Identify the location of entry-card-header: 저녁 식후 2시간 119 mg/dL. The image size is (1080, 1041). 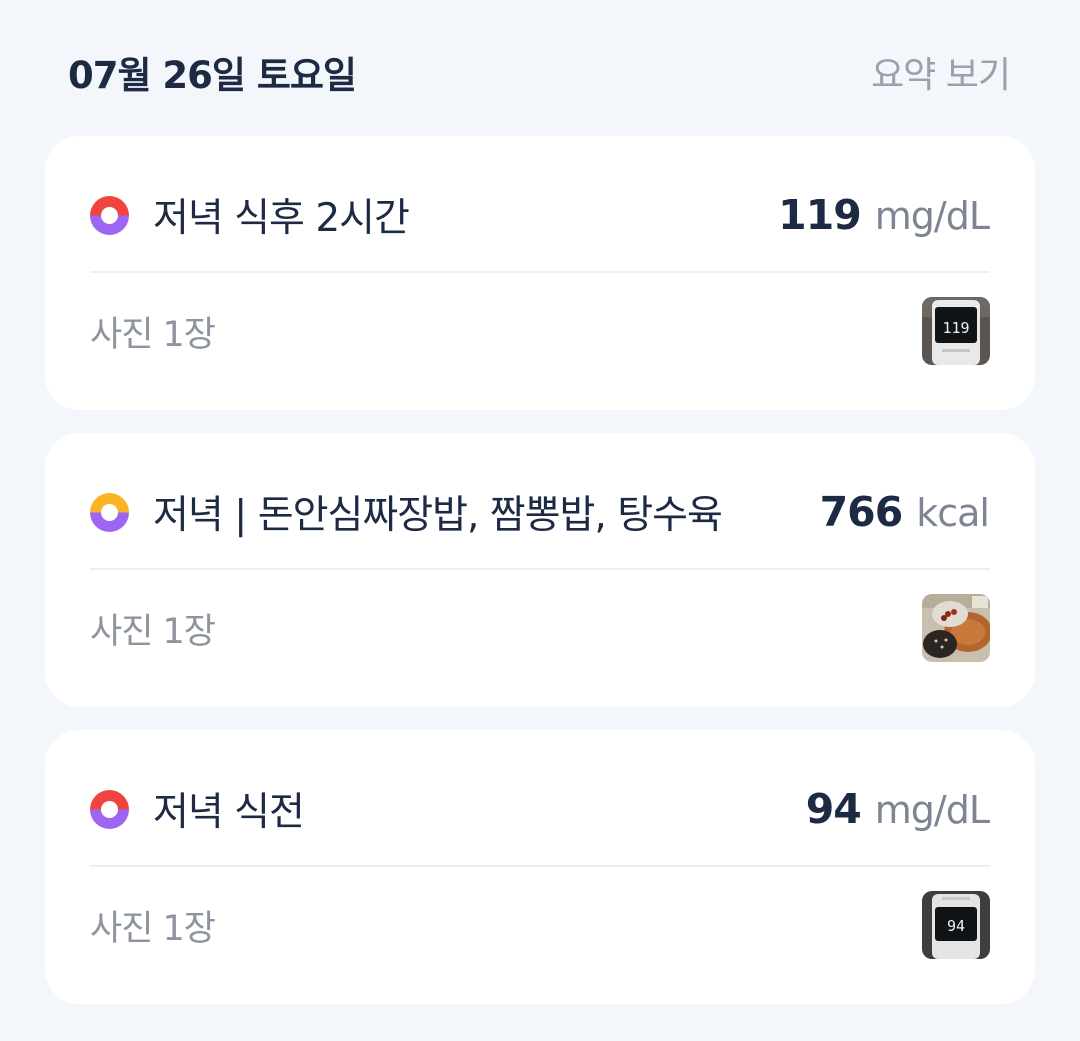
(540, 215).